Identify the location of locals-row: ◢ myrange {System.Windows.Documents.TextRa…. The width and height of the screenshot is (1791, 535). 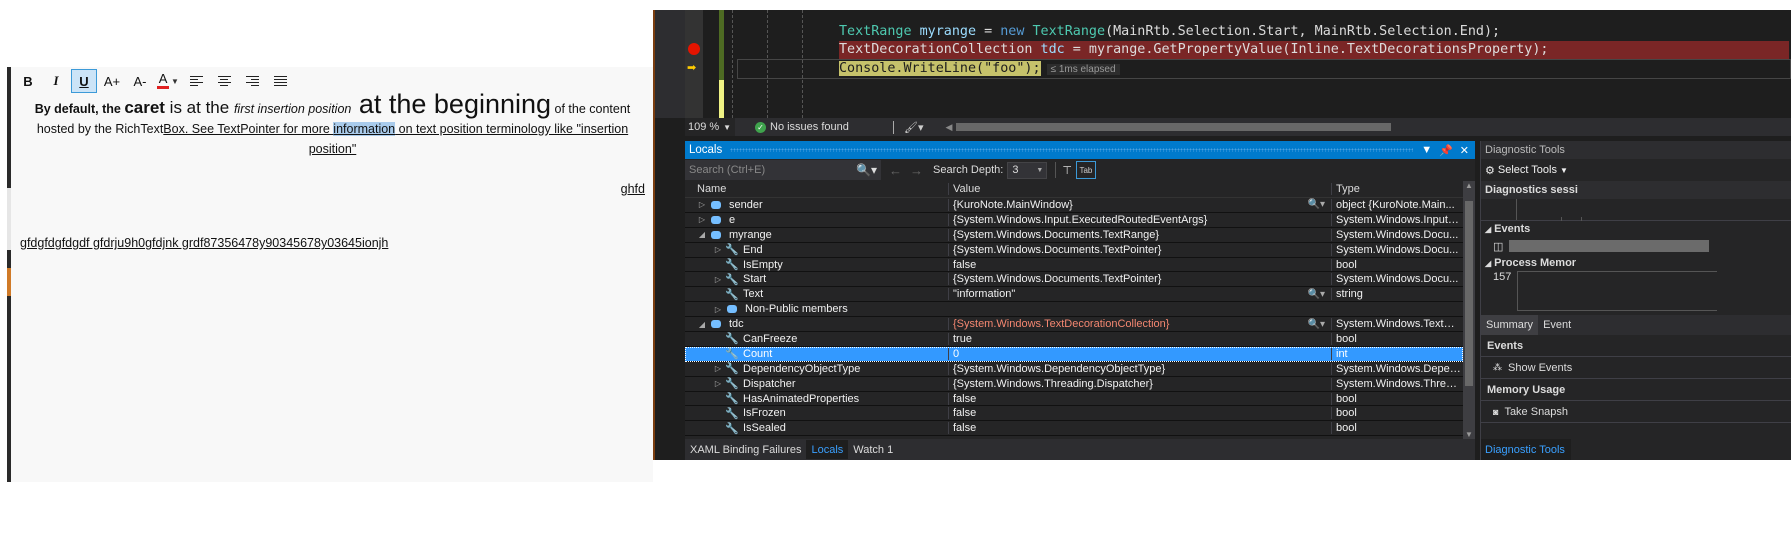
(1074, 235).